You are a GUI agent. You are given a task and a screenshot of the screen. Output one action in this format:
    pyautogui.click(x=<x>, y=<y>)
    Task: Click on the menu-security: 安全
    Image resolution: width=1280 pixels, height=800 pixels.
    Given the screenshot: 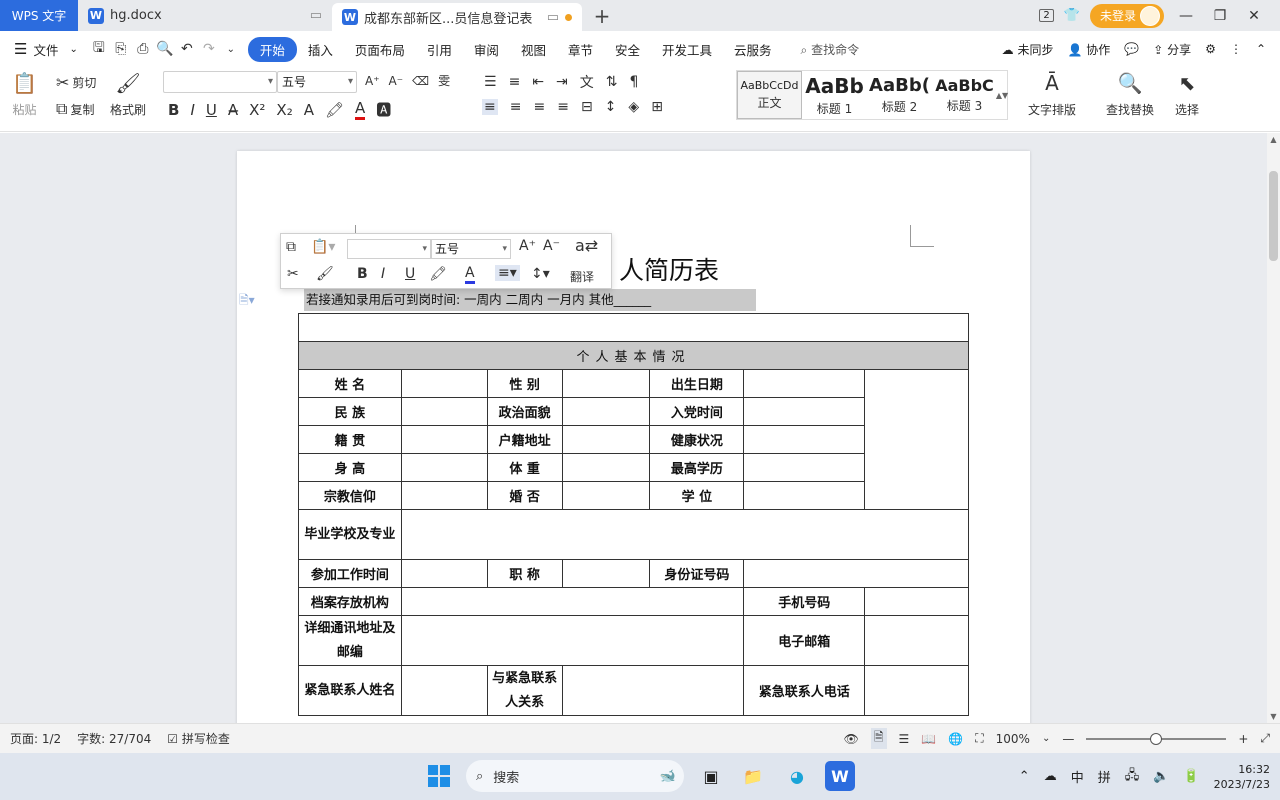 What is the action you would take?
    pyautogui.click(x=627, y=49)
    